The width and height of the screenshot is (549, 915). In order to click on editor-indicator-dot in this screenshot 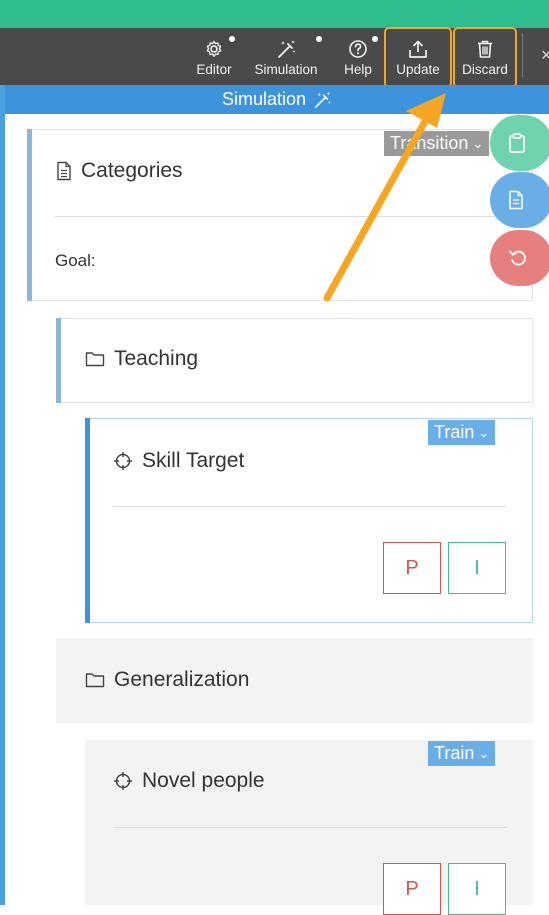, I will do `click(232, 39)`.